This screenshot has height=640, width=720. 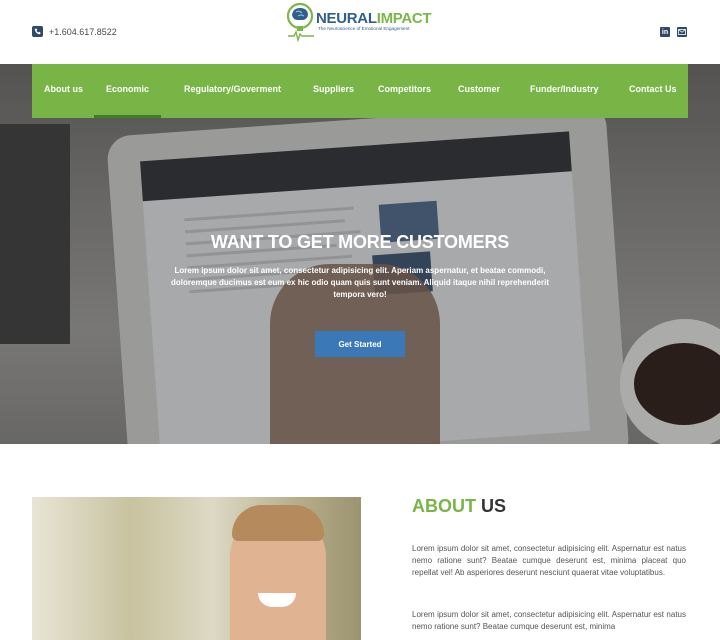 I want to click on nav-item-contact-us: Contact Us, so click(x=653, y=91).